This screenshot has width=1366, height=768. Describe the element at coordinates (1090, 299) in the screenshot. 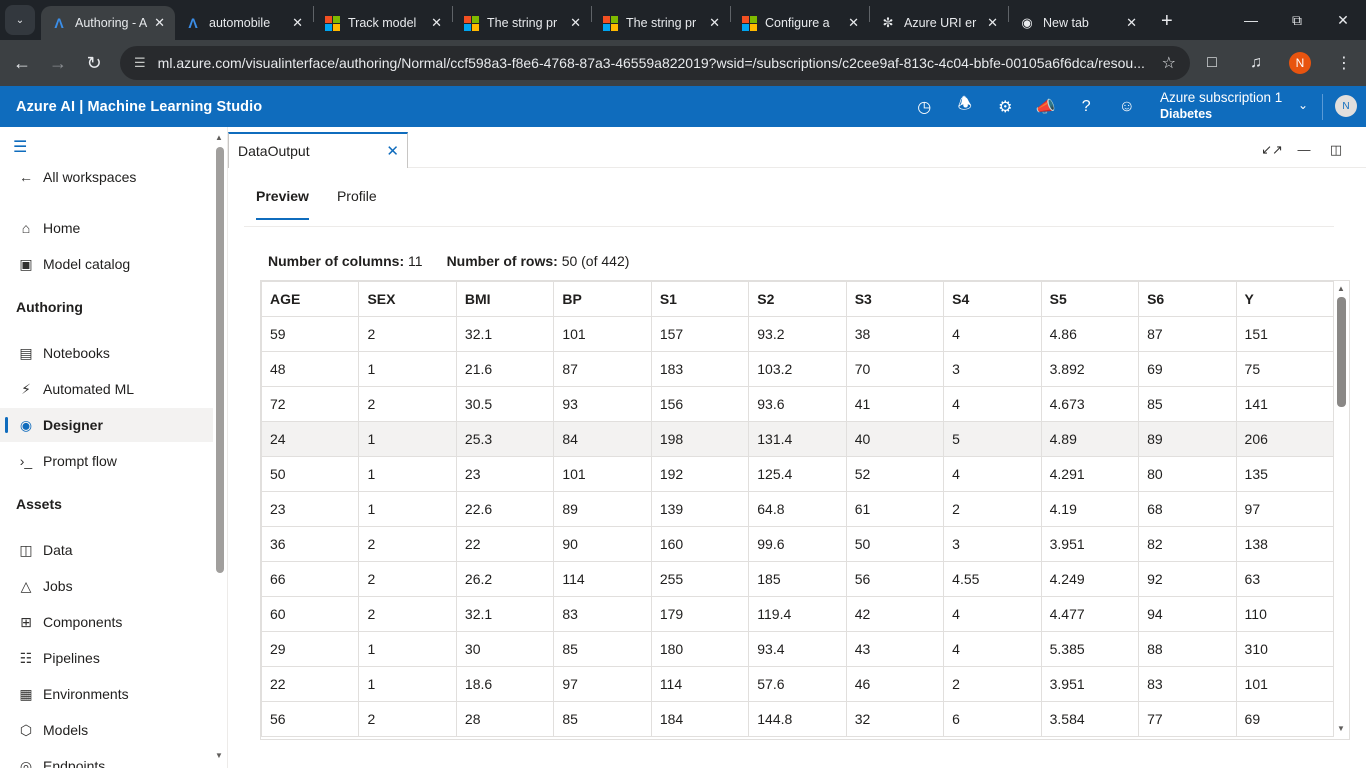

I see `column-header: S5` at that location.